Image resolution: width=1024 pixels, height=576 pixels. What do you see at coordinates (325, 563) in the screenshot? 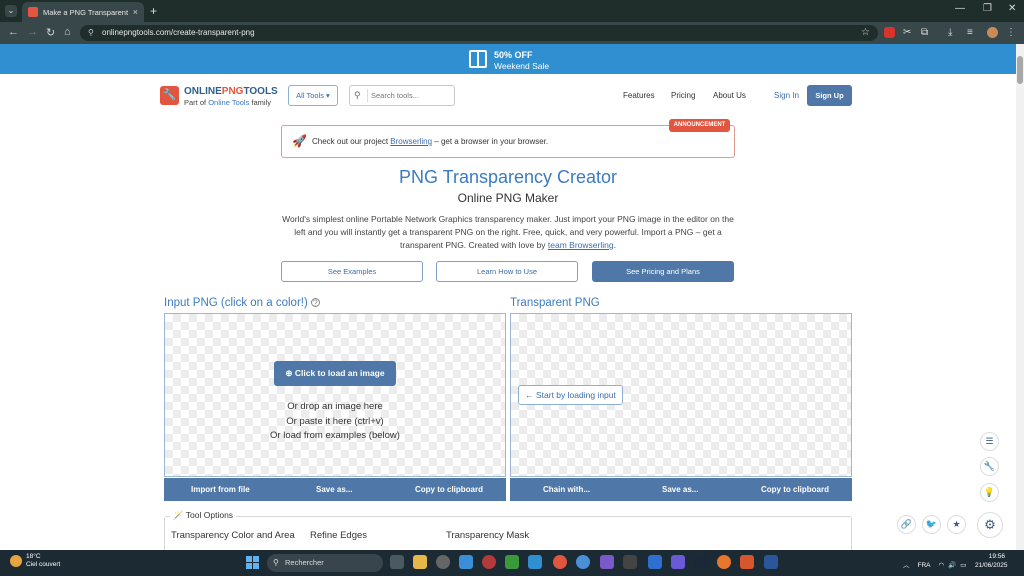
I see `taskbar-search: ⚲ Rechercher` at bounding box center [325, 563].